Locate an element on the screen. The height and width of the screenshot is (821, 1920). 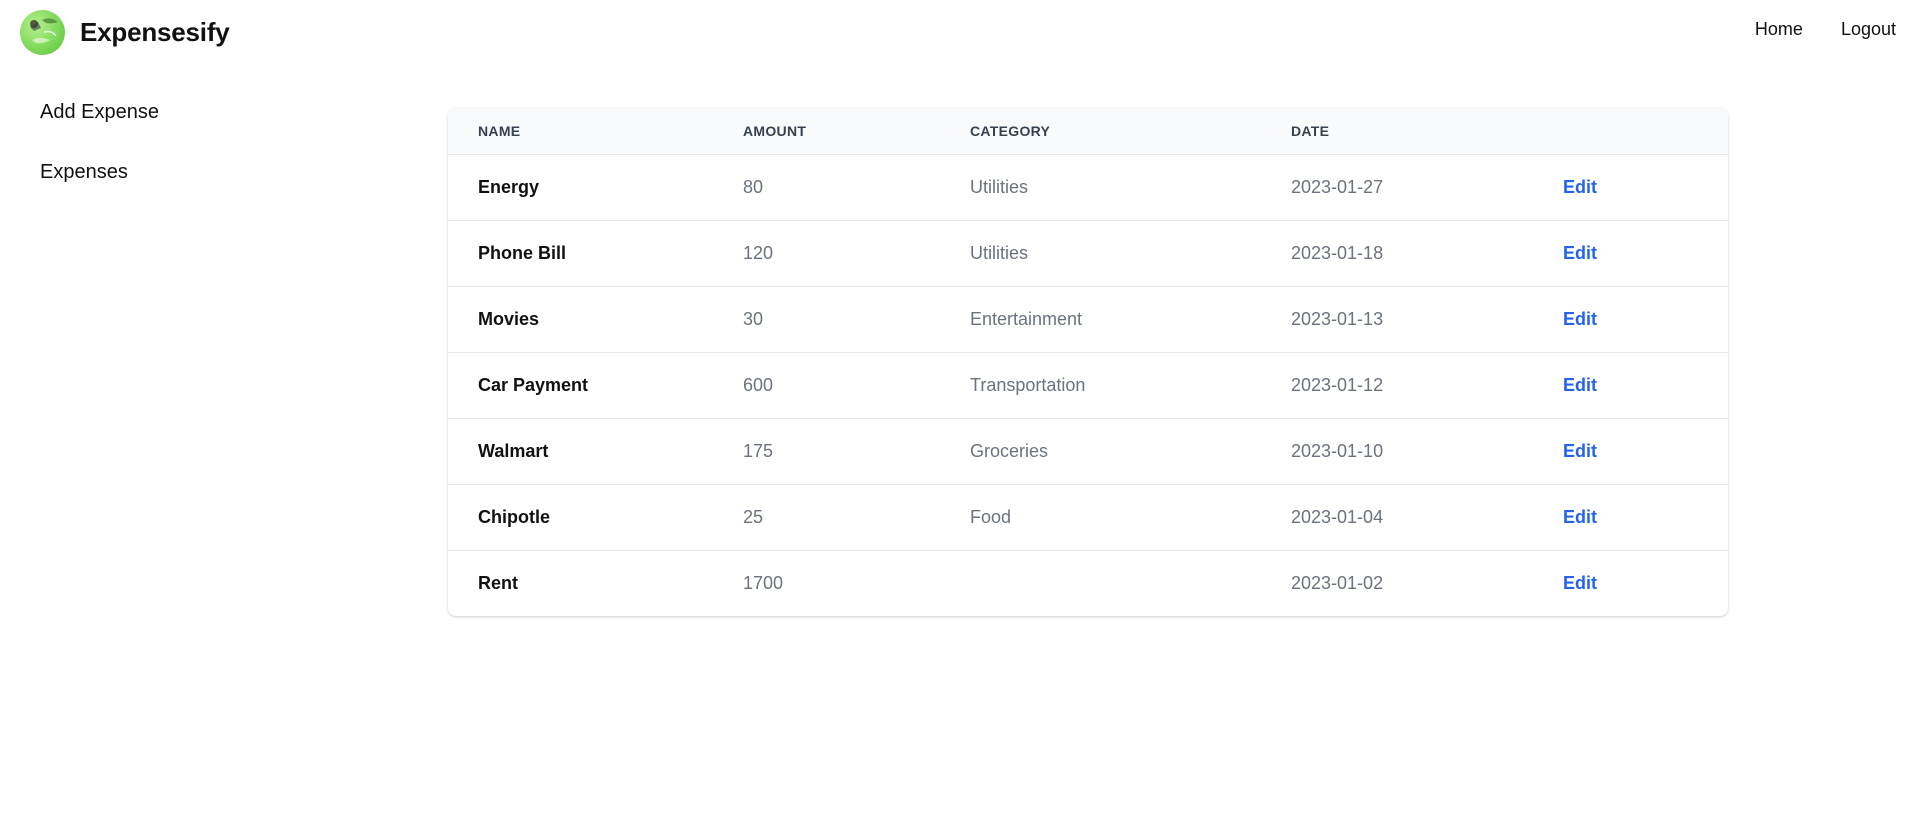
top-nav: Home Logout is located at coordinates (1825, 29).